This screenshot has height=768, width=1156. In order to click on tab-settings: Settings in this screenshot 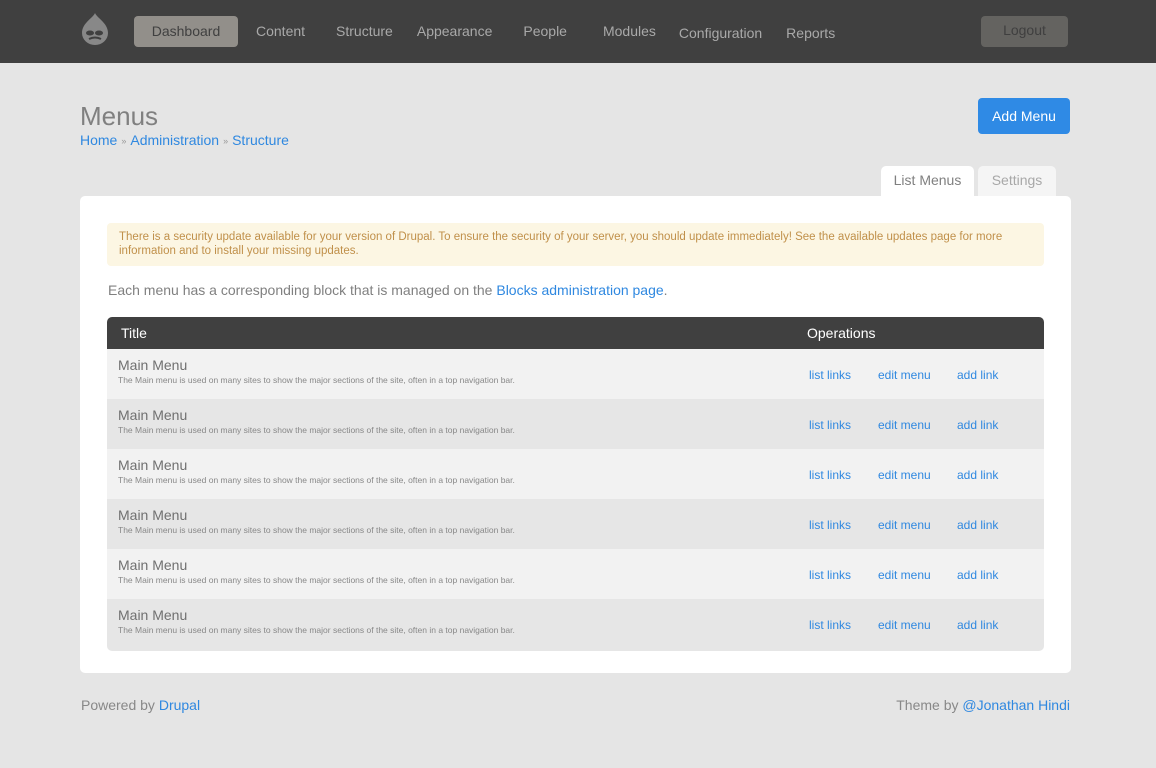, I will do `click(1017, 181)`.